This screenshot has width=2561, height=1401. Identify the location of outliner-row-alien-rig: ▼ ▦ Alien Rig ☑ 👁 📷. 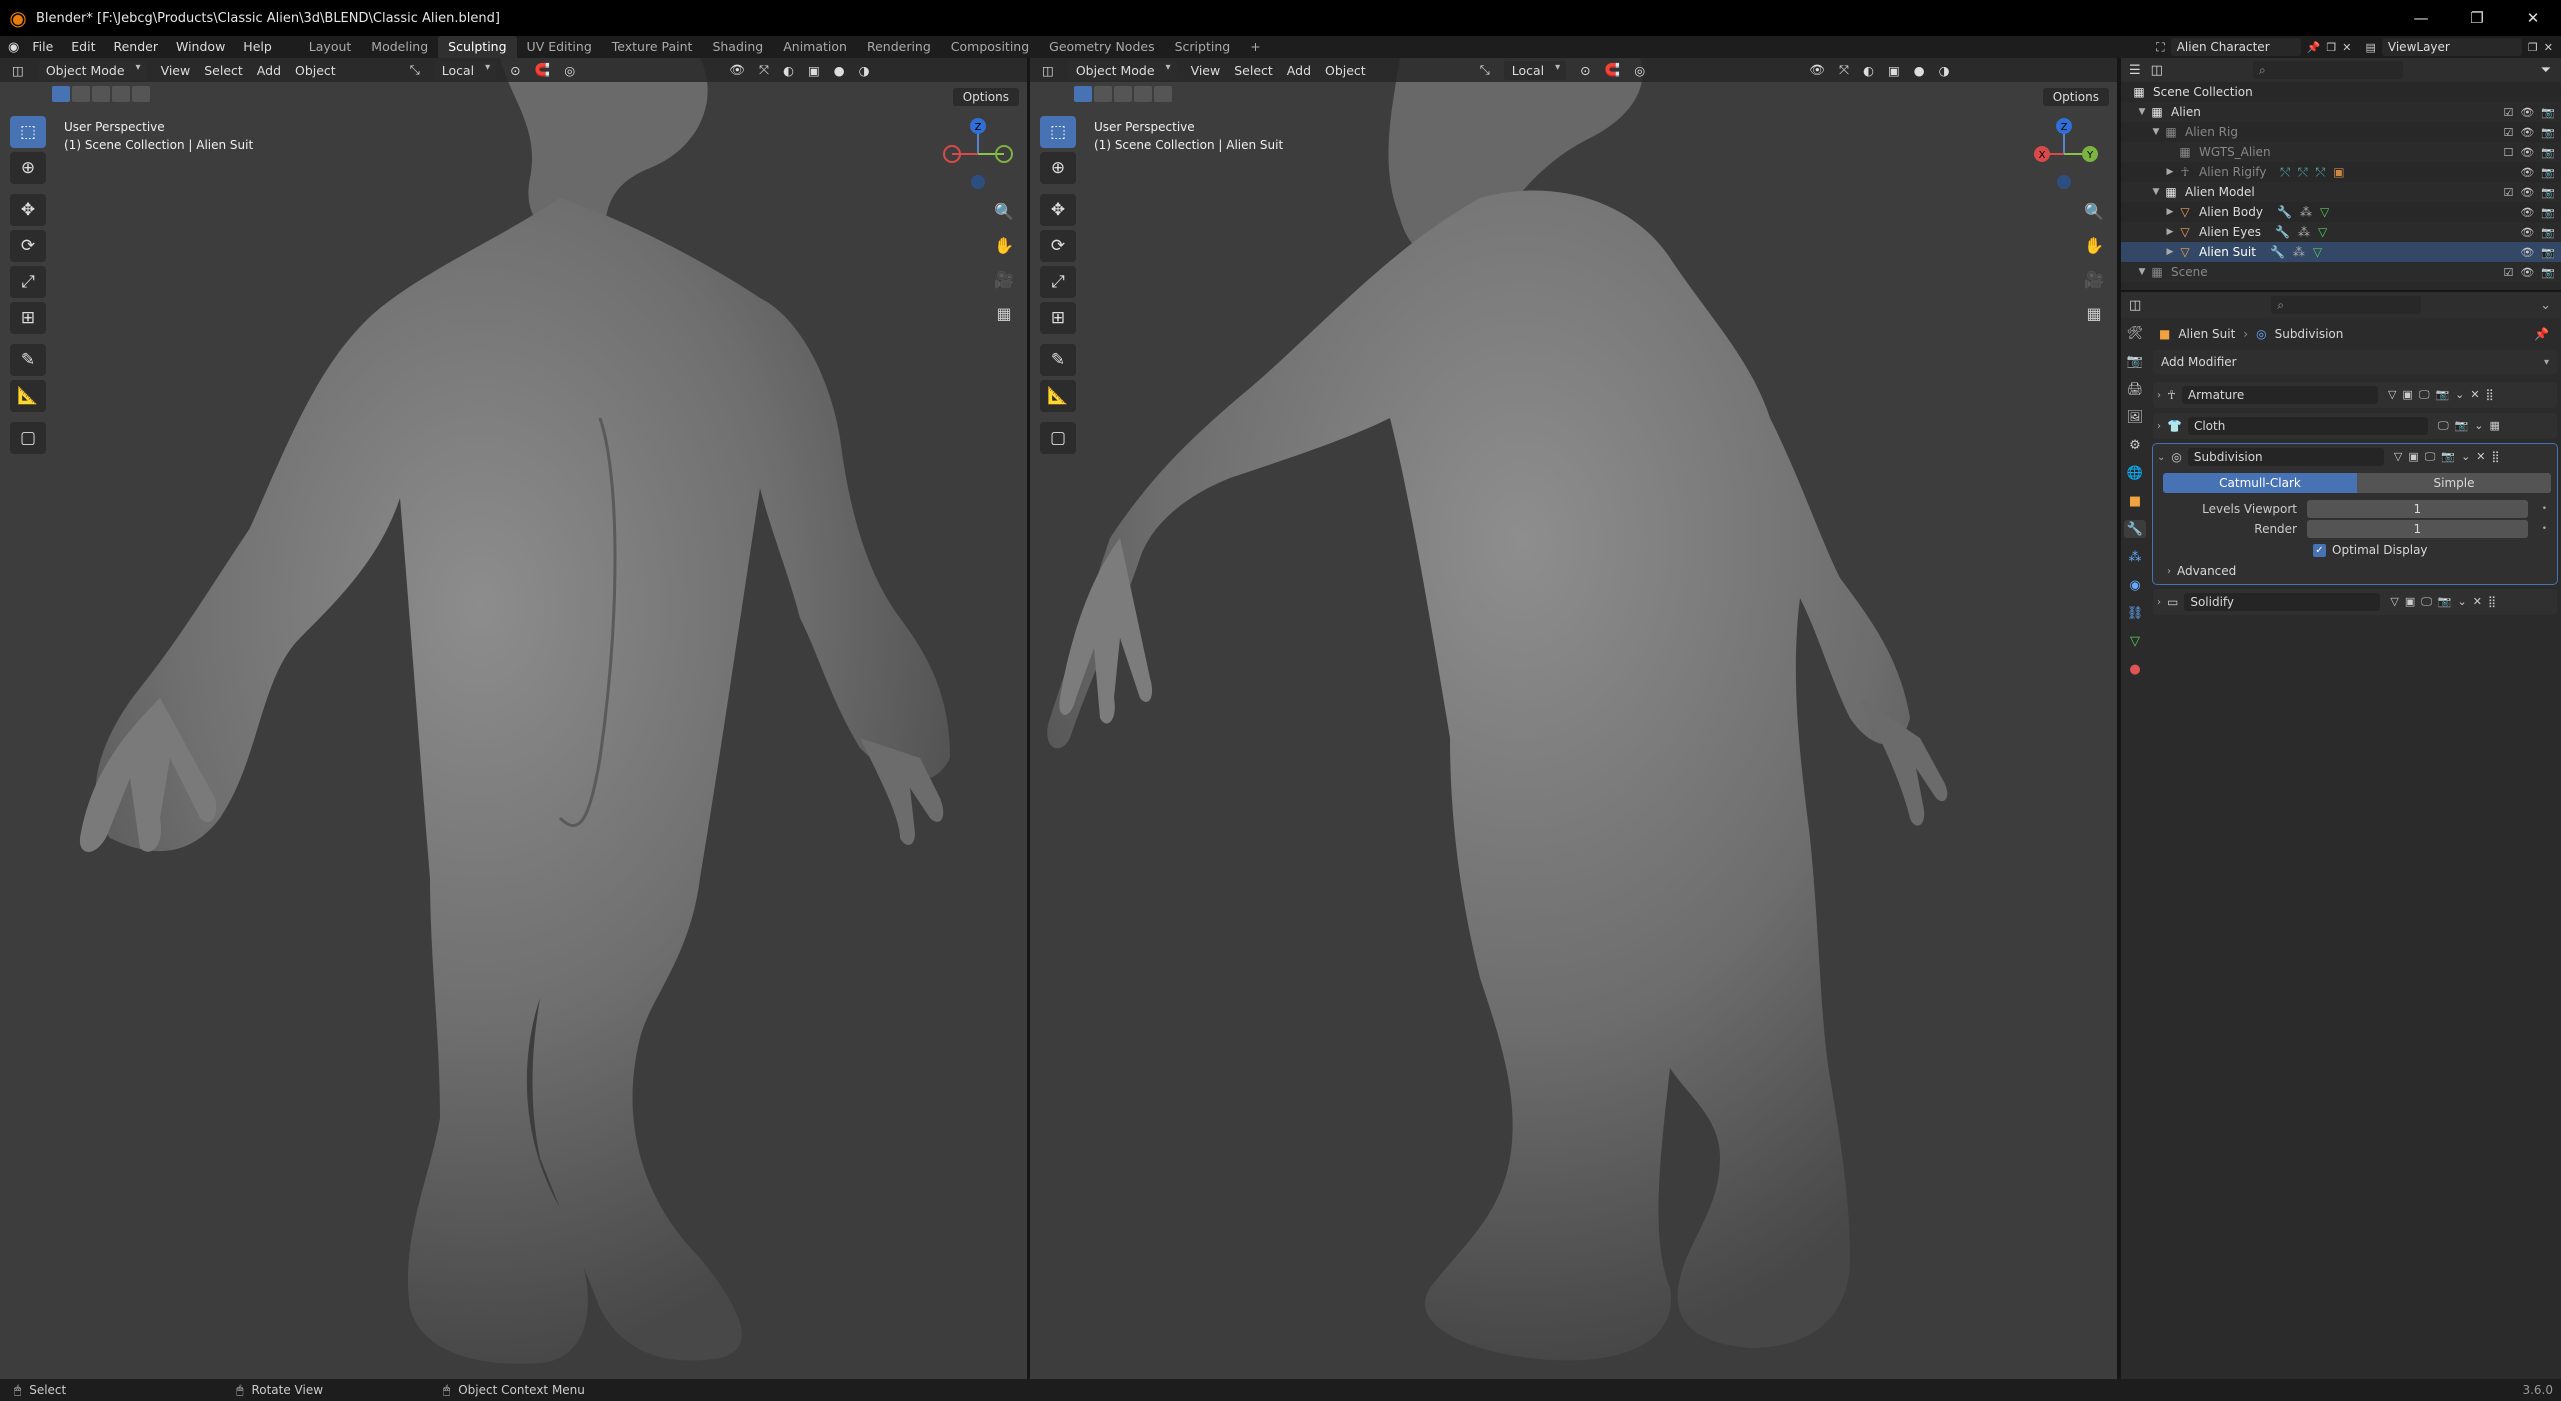
(2341, 132).